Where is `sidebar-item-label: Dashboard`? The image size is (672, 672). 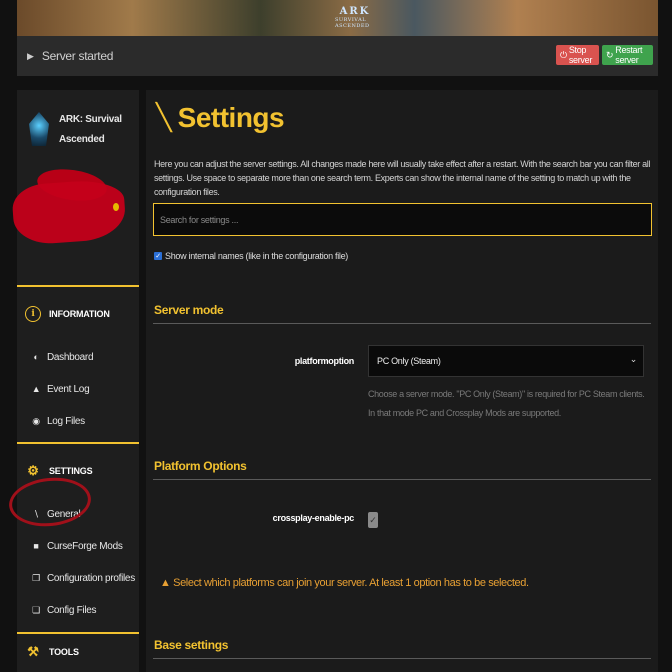
sidebar-item-label: Dashboard is located at coordinates (70, 357).